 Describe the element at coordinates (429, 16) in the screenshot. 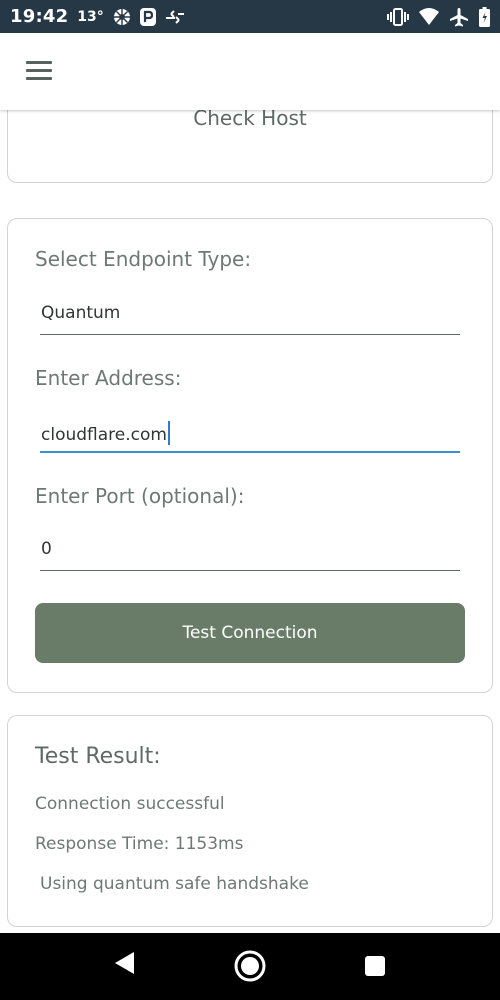

I see `wifi-icon` at that location.